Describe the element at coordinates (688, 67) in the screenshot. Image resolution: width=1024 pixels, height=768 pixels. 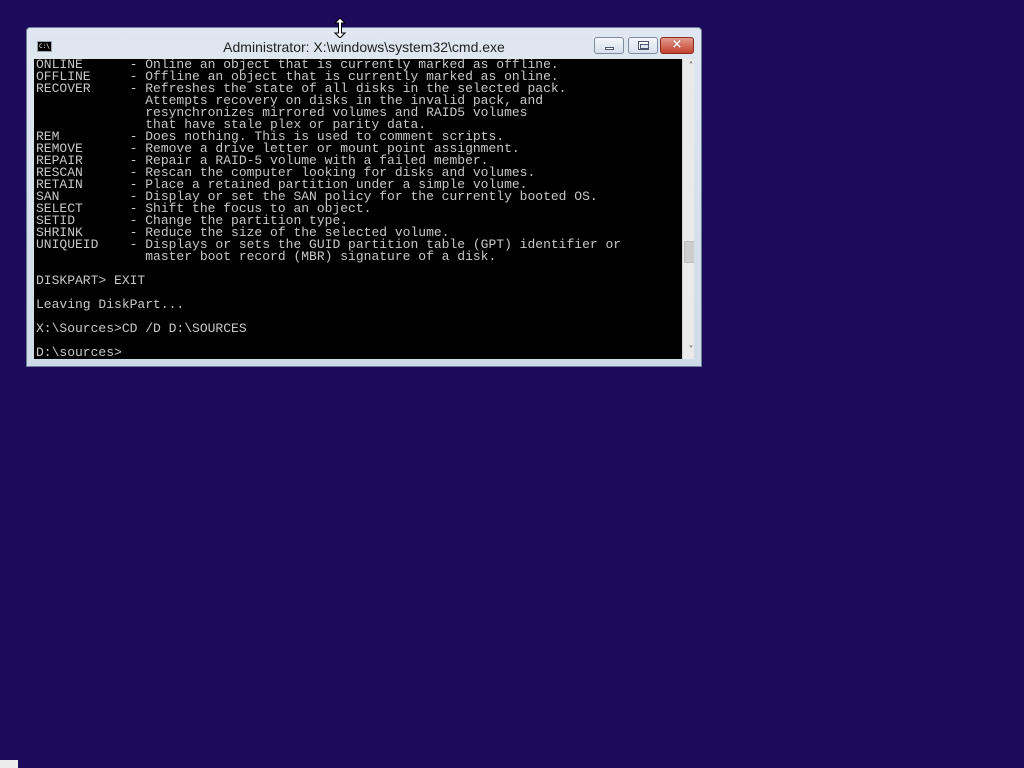
I see `scroll-up-button: ˄` at that location.